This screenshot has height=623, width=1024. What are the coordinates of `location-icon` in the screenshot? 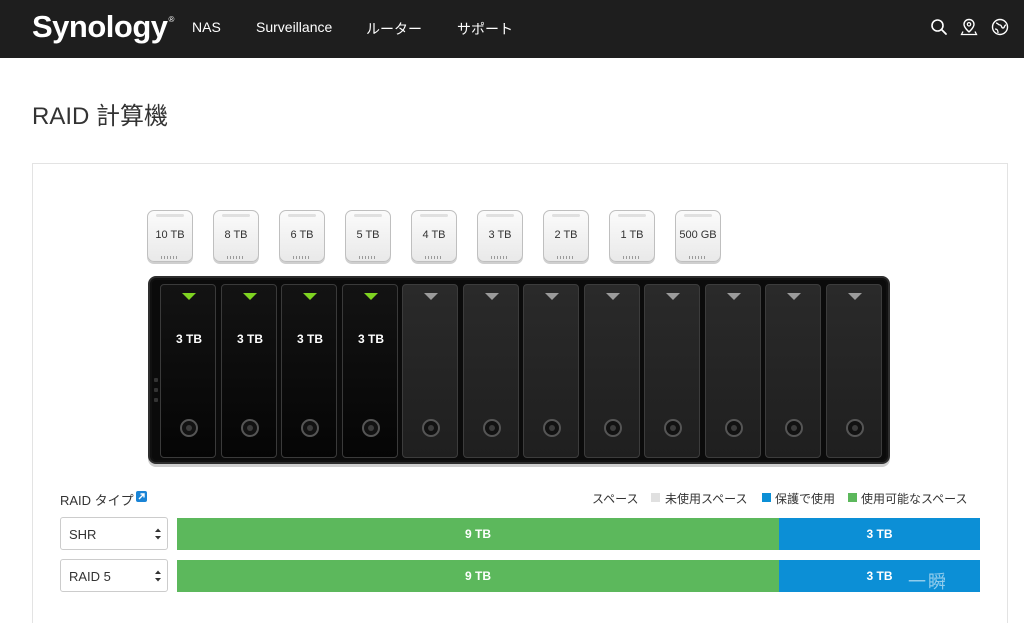 It's located at (969, 27).